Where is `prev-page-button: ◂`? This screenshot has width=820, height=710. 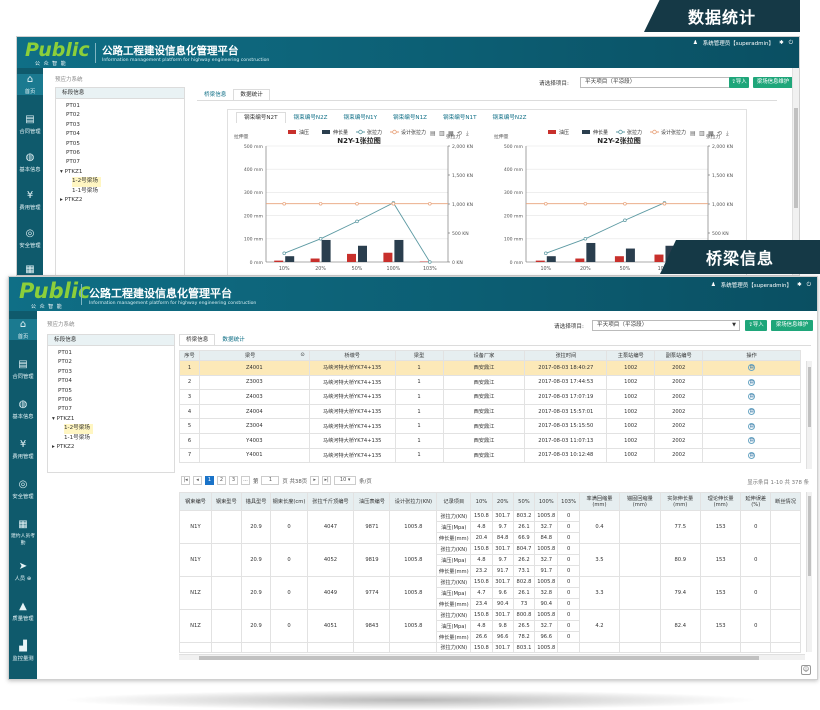
prev-page-button: ◂ is located at coordinates (197, 480).